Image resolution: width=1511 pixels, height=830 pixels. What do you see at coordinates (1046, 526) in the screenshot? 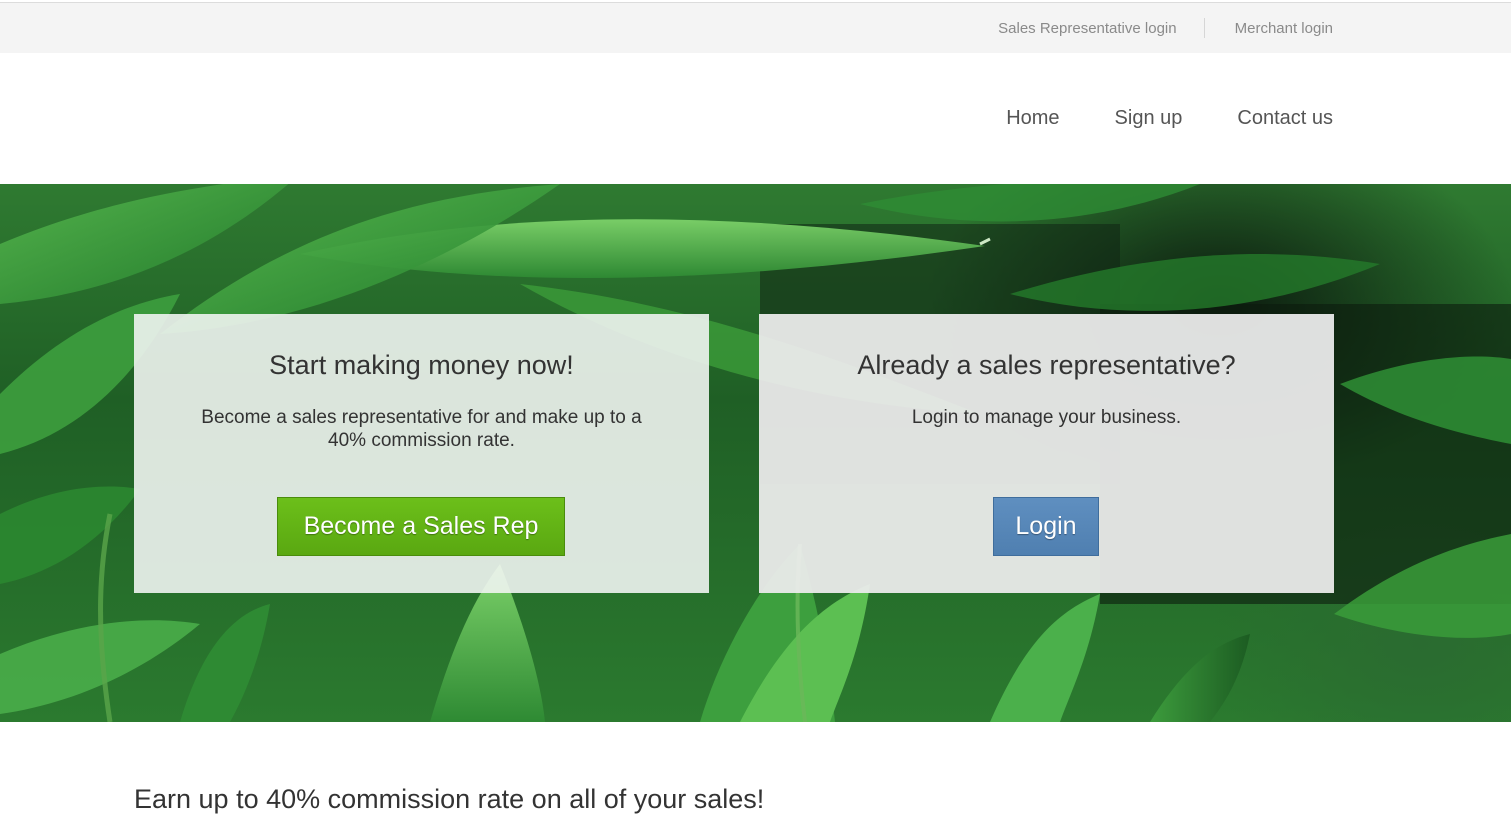
I see `login-button: Login` at bounding box center [1046, 526].